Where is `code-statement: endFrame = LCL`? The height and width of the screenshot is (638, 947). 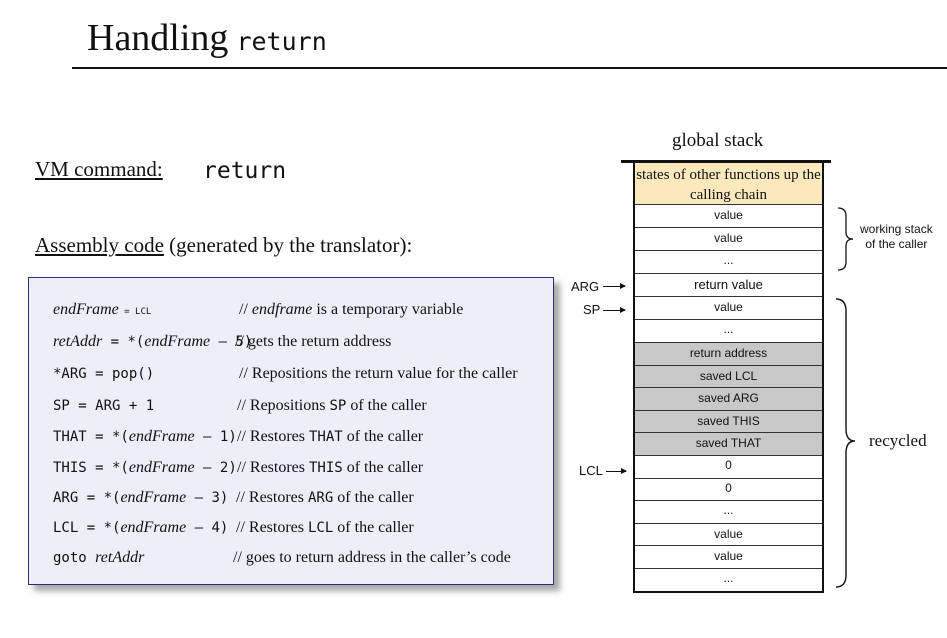
code-statement: endFrame = LCL is located at coordinates (102, 311).